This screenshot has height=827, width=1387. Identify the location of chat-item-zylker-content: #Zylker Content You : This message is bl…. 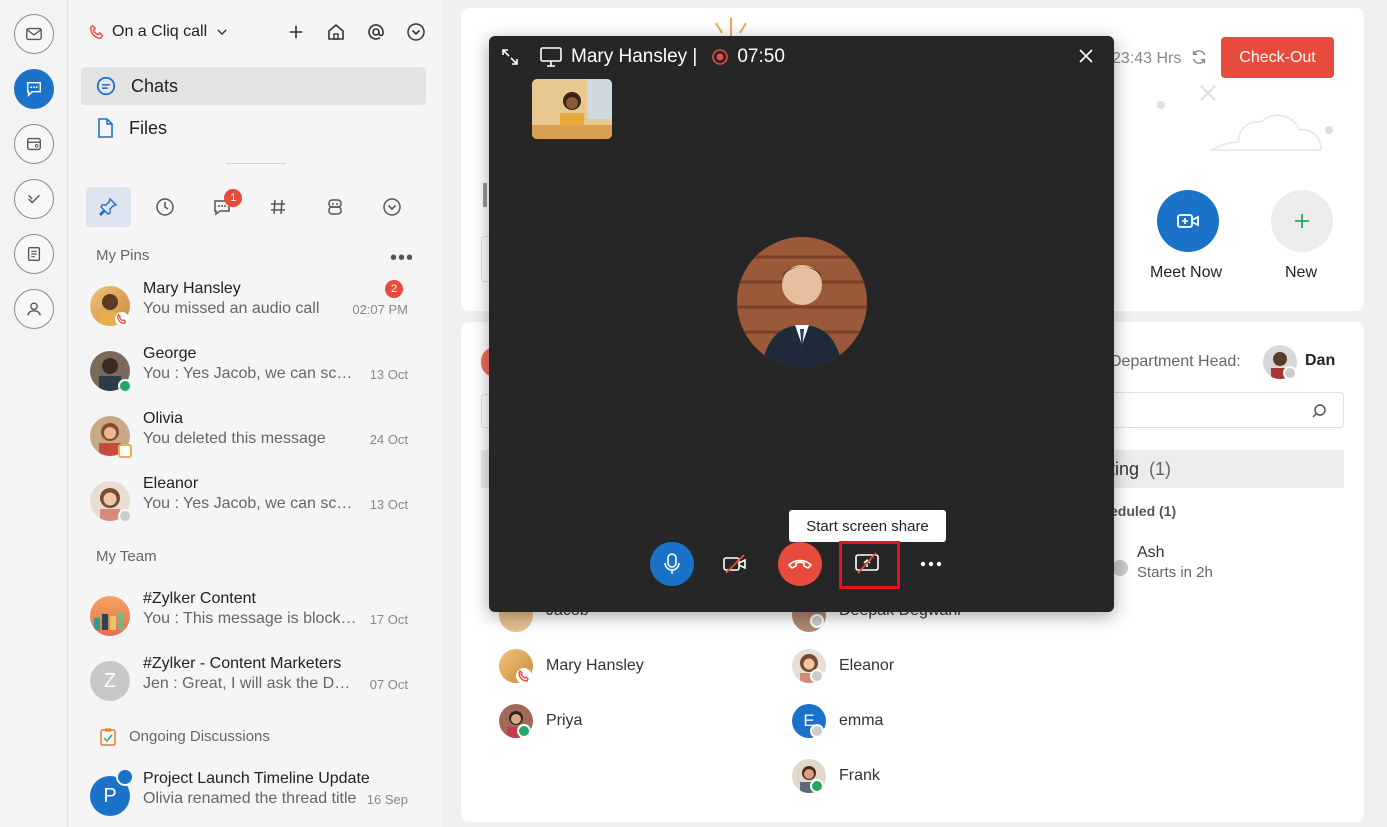
(258, 618).